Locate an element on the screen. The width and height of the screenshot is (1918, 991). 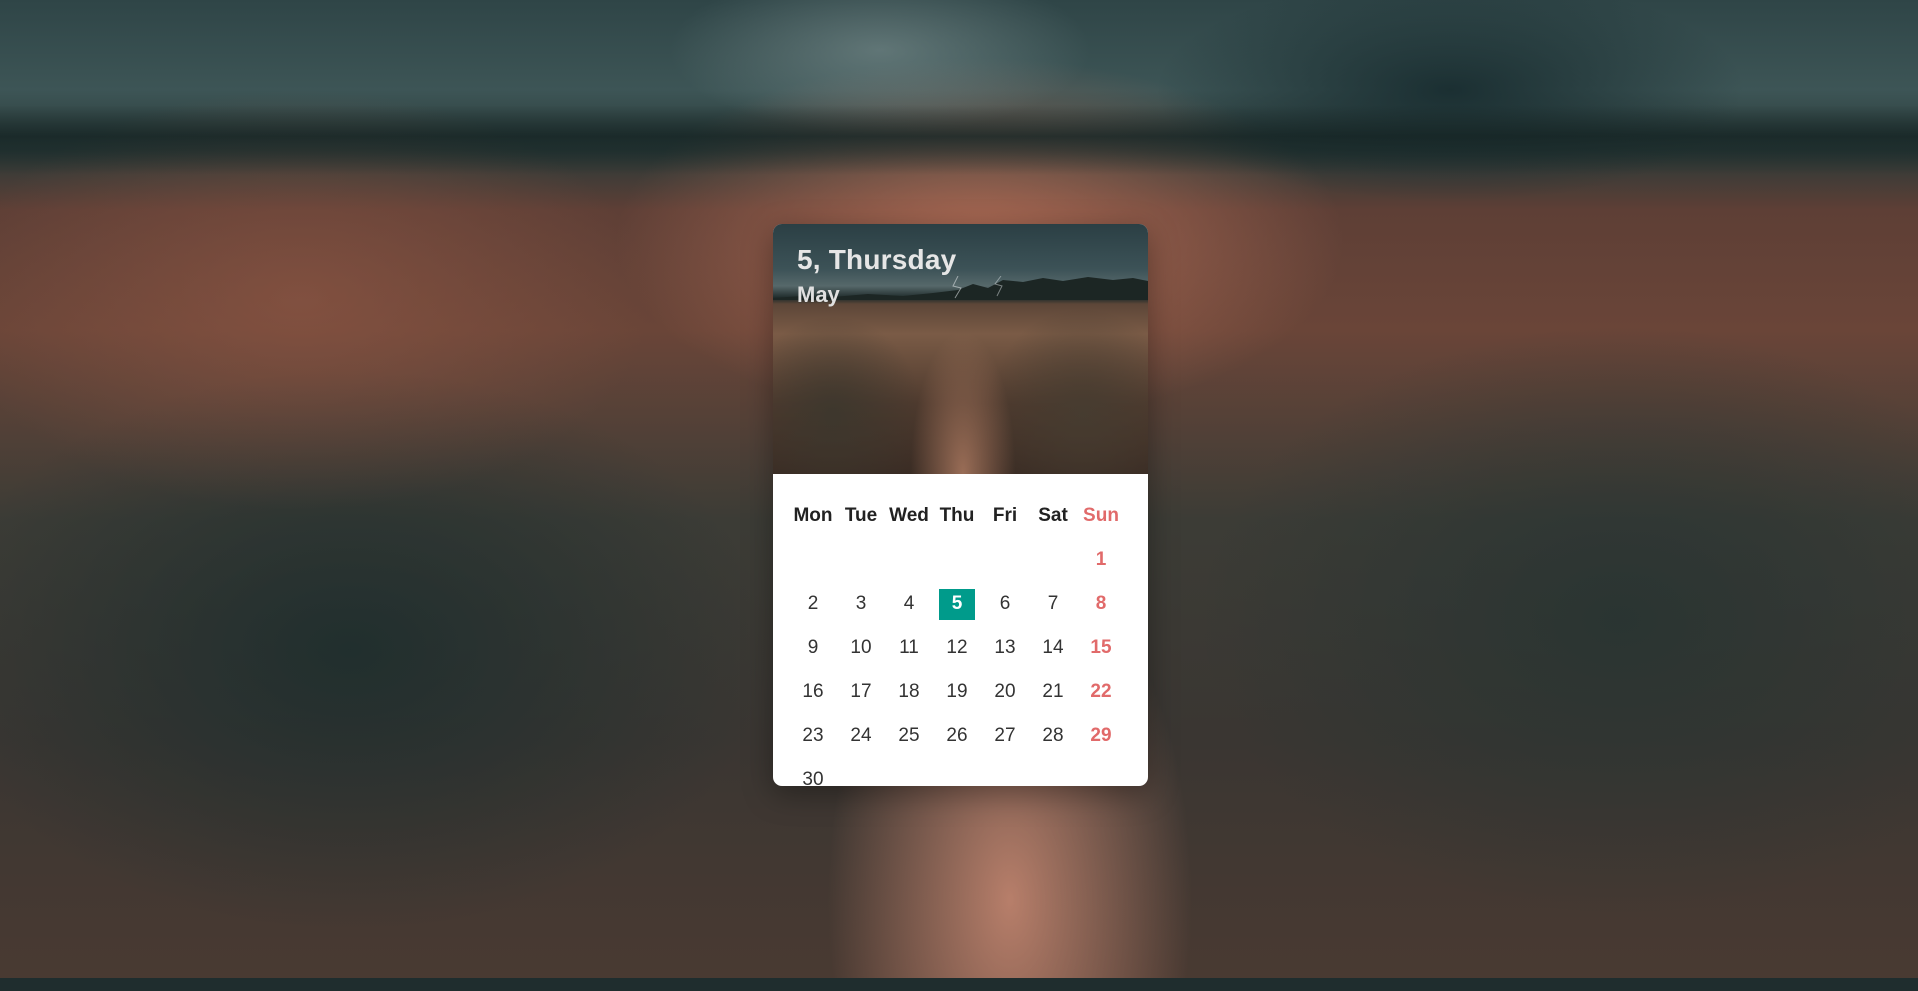
day-cell: 18 is located at coordinates (909, 692).